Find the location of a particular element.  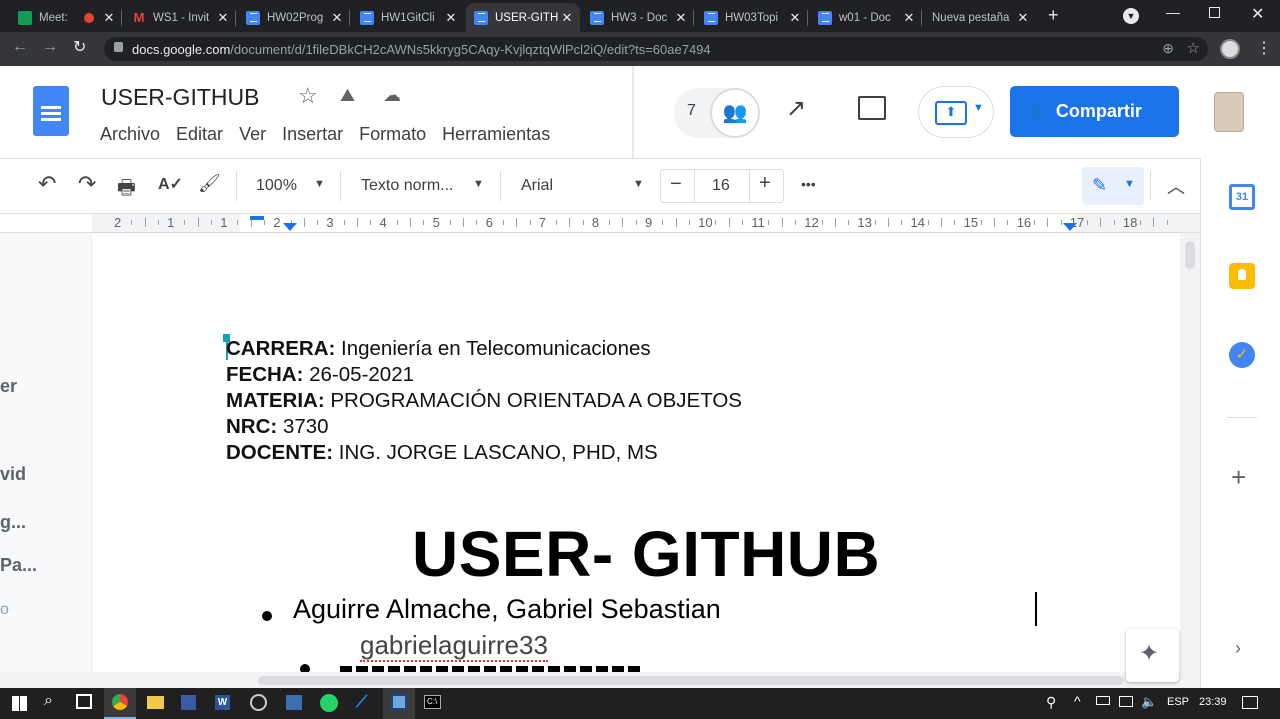

explore-button: ✦ is located at coordinates (1152, 655).